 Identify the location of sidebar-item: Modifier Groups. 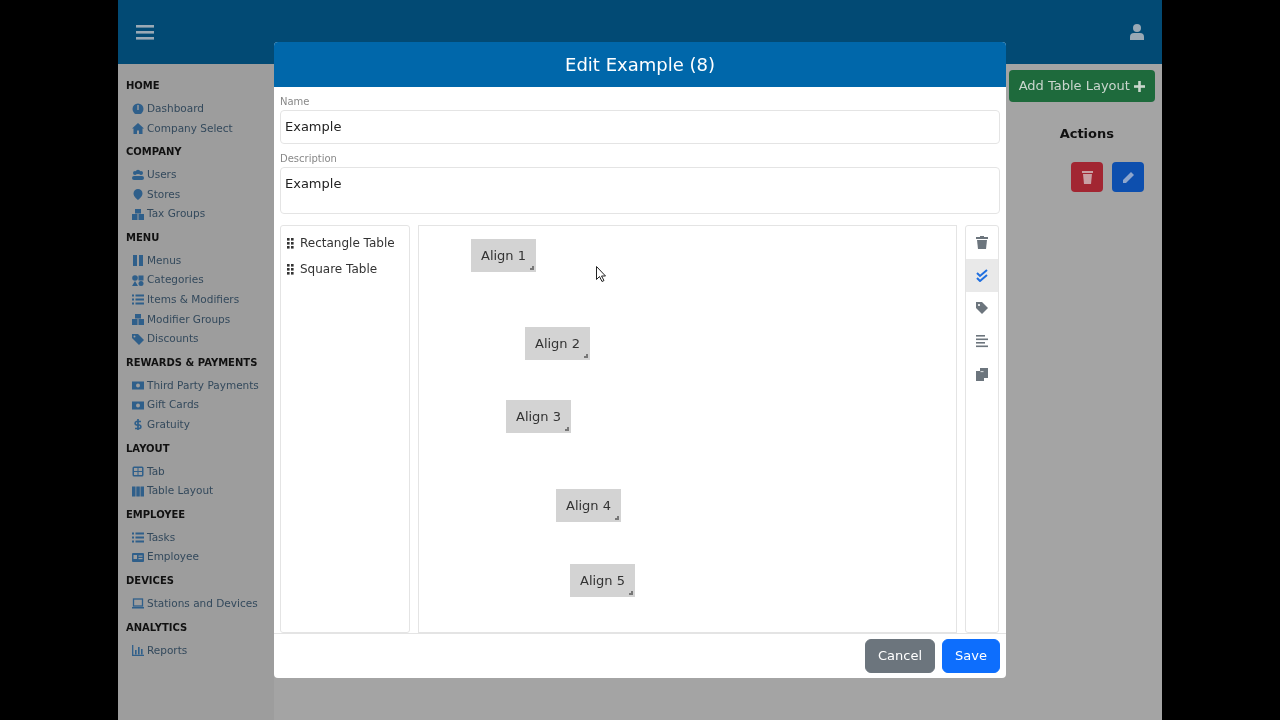
(200, 319).